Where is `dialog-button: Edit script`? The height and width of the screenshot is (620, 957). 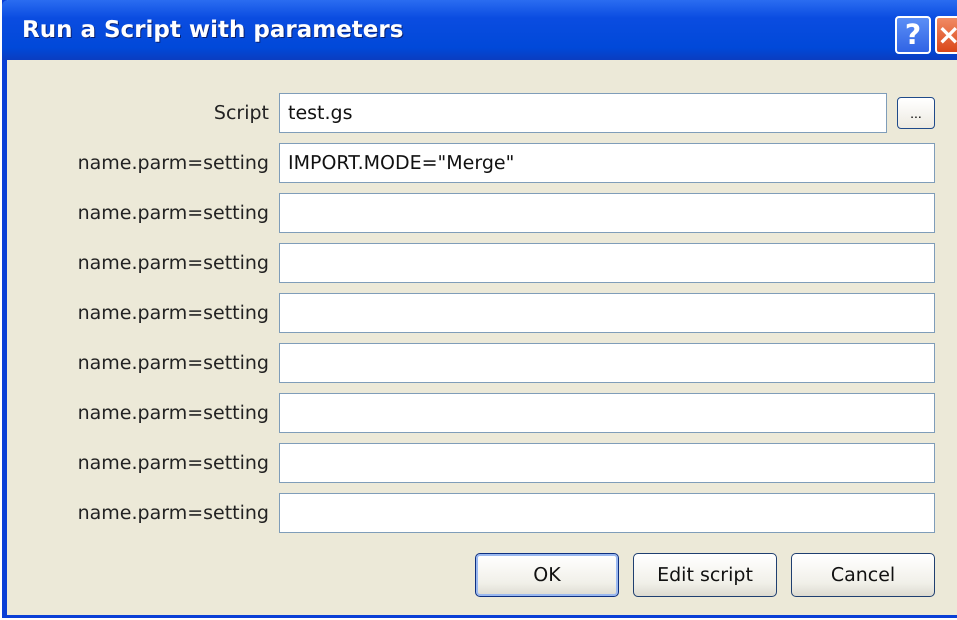
dialog-button: Edit script is located at coordinates (705, 575).